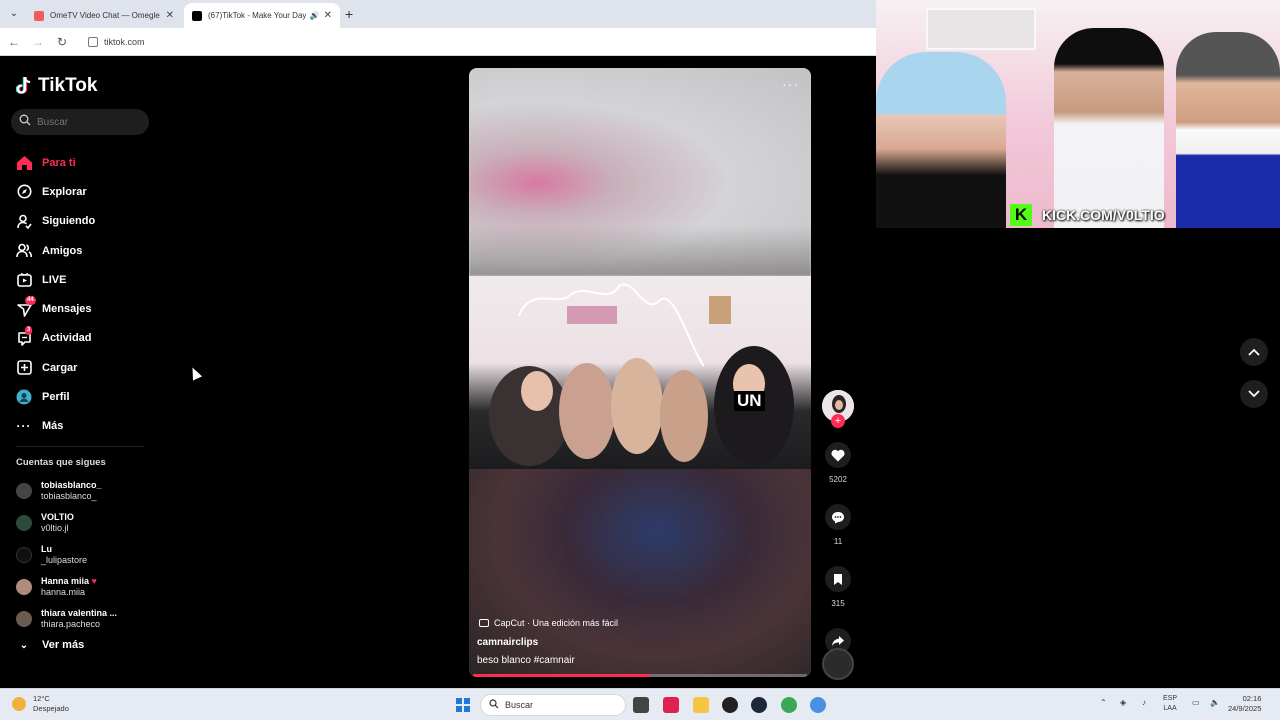  What do you see at coordinates (1170, 704) in the screenshot?
I see `language-indicator: ESP LAA` at bounding box center [1170, 704].